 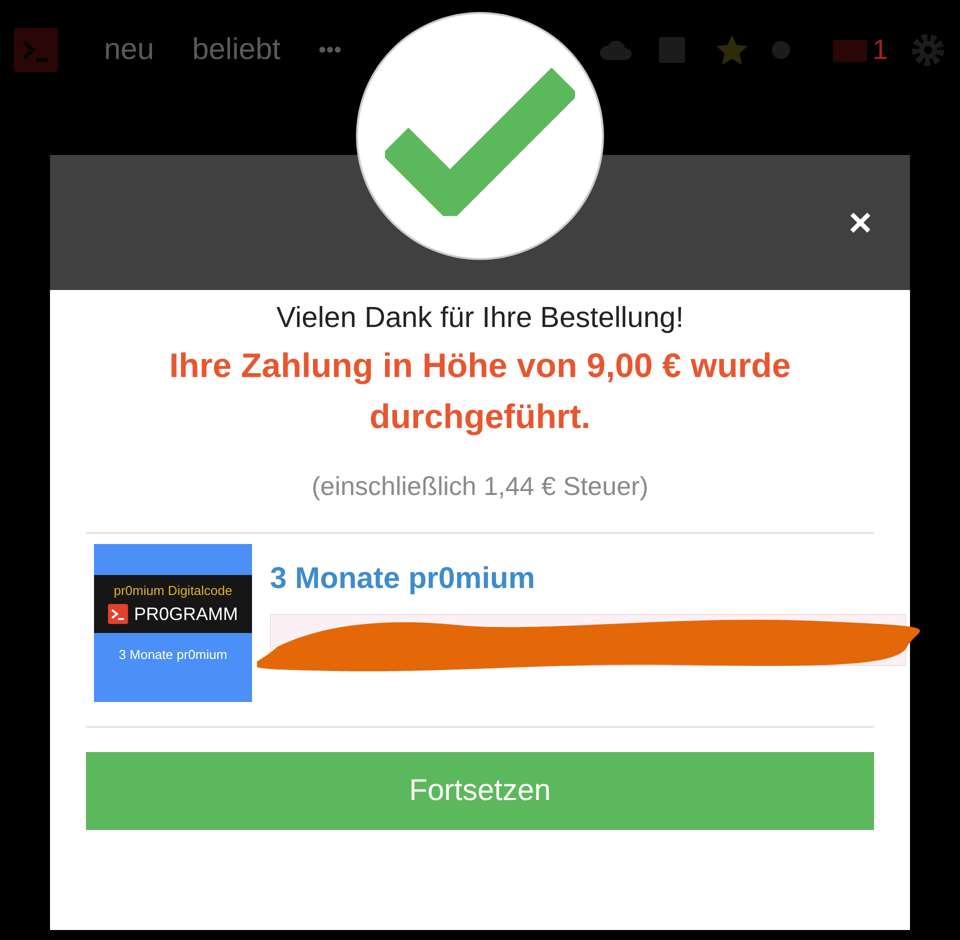 What do you see at coordinates (236, 50) in the screenshot?
I see `nav-link: beliebt` at bounding box center [236, 50].